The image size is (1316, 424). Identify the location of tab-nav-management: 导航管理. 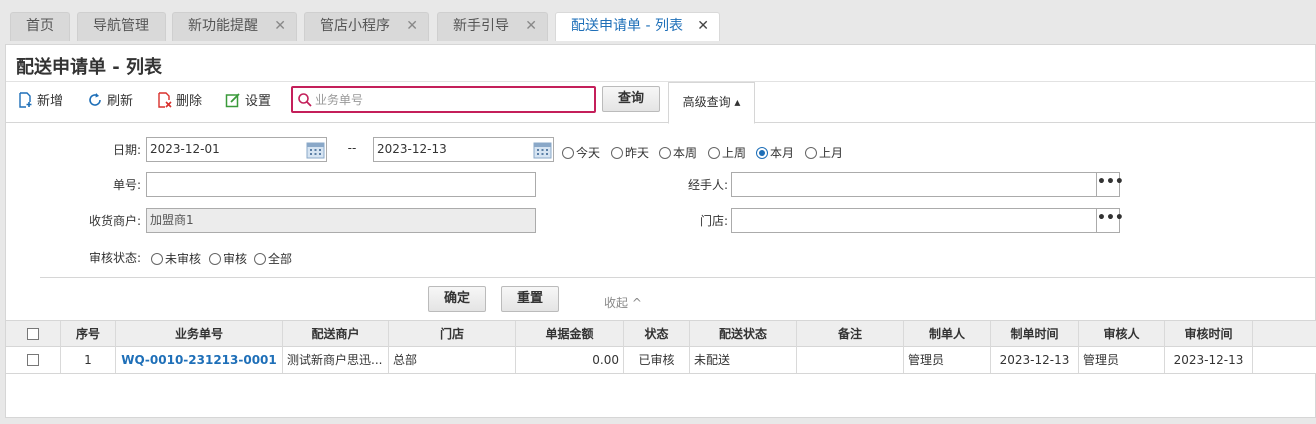
(121, 26).